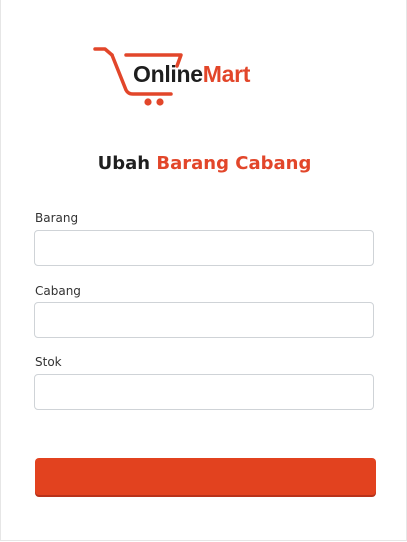 The width and height of the screenshot is (407, 542). What do you see at coordinates (48, 362) in the screenshot?
I see `stok-label: Stok` at bounding box center [48, 362].